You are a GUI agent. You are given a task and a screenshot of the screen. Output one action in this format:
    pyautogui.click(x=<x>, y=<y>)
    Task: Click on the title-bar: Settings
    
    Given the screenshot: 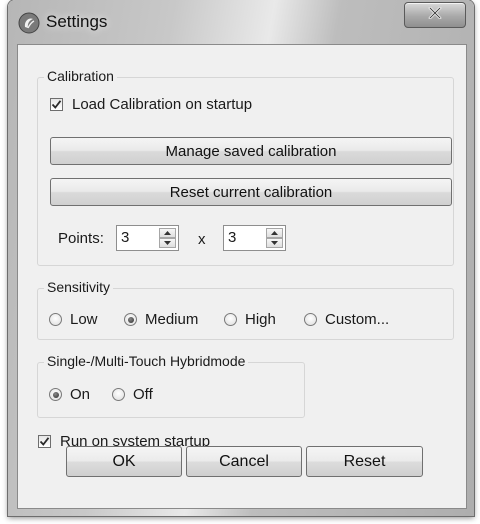 What is the action you would take?
    pyautogui.click(x=241, y=22)
    